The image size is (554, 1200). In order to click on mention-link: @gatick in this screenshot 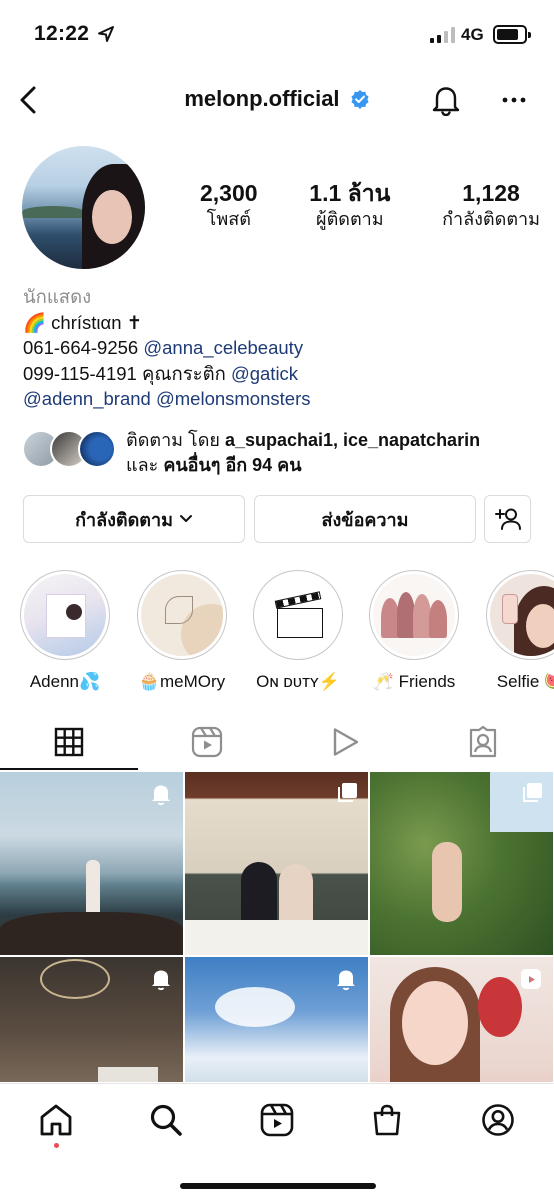, I will do `click(264, 373)`.